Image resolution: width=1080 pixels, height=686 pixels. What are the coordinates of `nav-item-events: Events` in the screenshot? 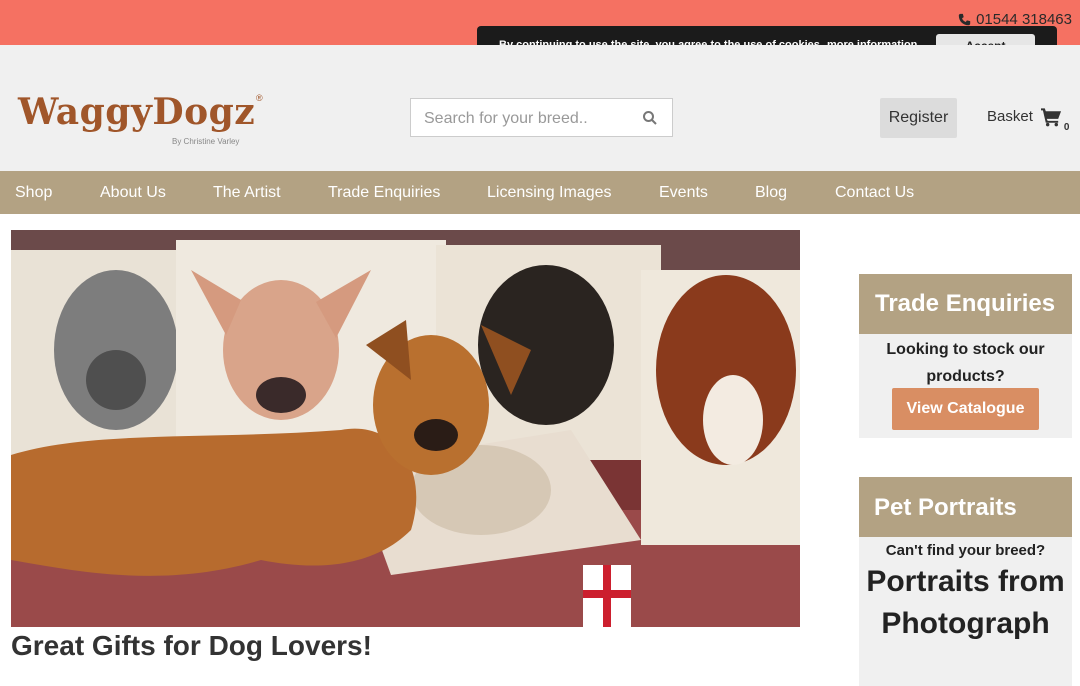 It's located at (683, 193).